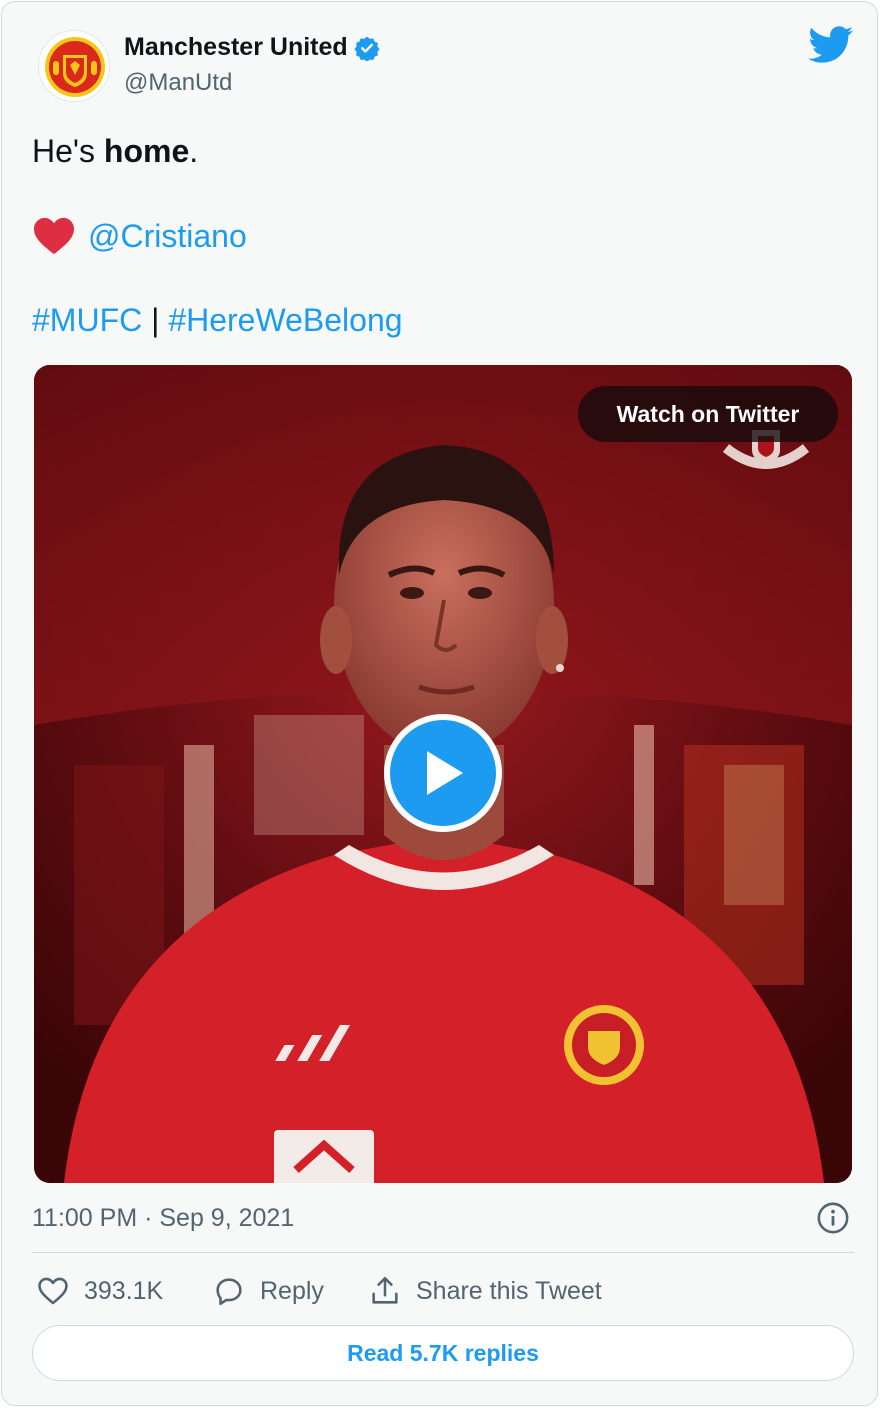 This screenshot has width=880, height=1409. What do you see at coordinates (53, 1291) in the screenshot?
I see `heart-outline-icon` at bounding box center [53, 1291].